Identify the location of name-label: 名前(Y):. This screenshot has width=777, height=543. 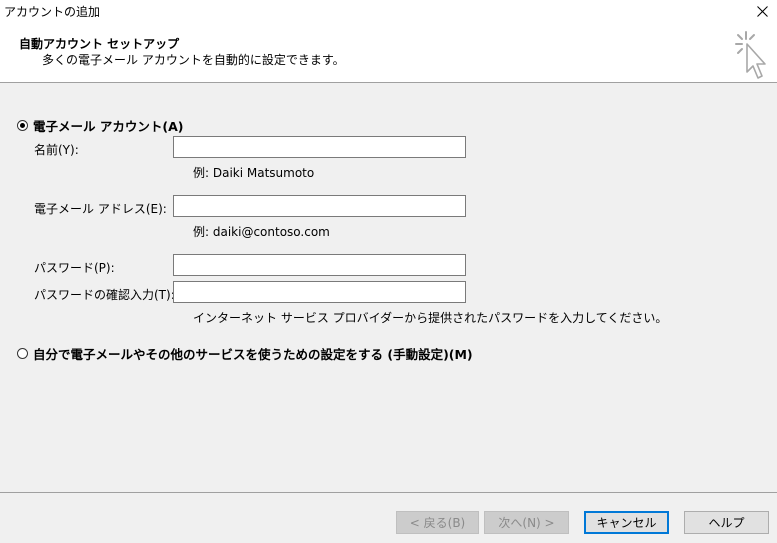
(56, 150).